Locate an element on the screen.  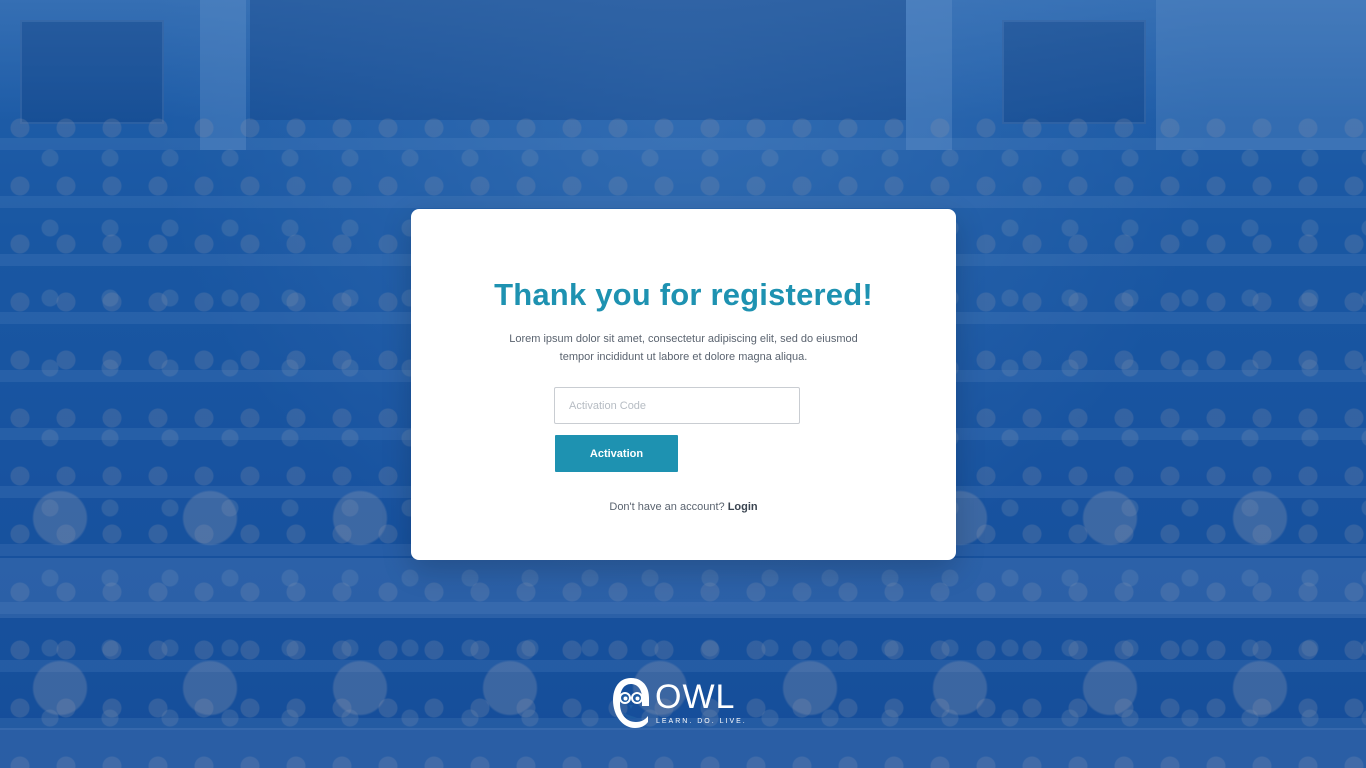
logo-tagline: LEARN. DO. LIVE. is located at coordinates (701, 721).